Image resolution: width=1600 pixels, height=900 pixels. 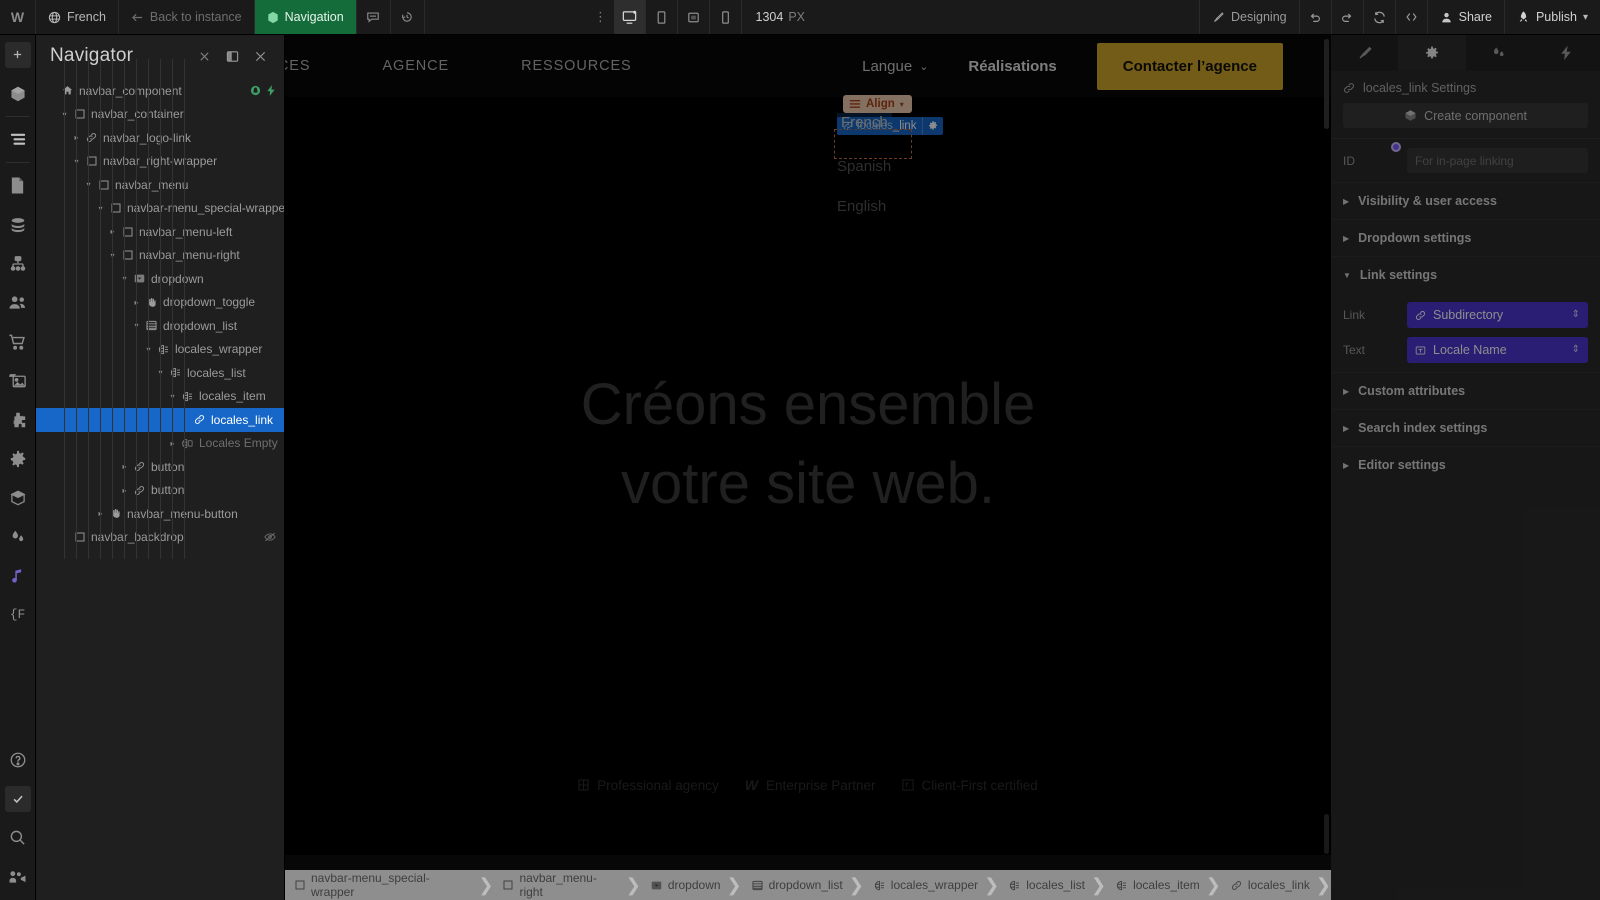 What do you see at coordinates (1465, 237) in the screenshot?
I see `section-dropdown-bg: ▶ Dropdown settings` at bounding box center [1465, 237].